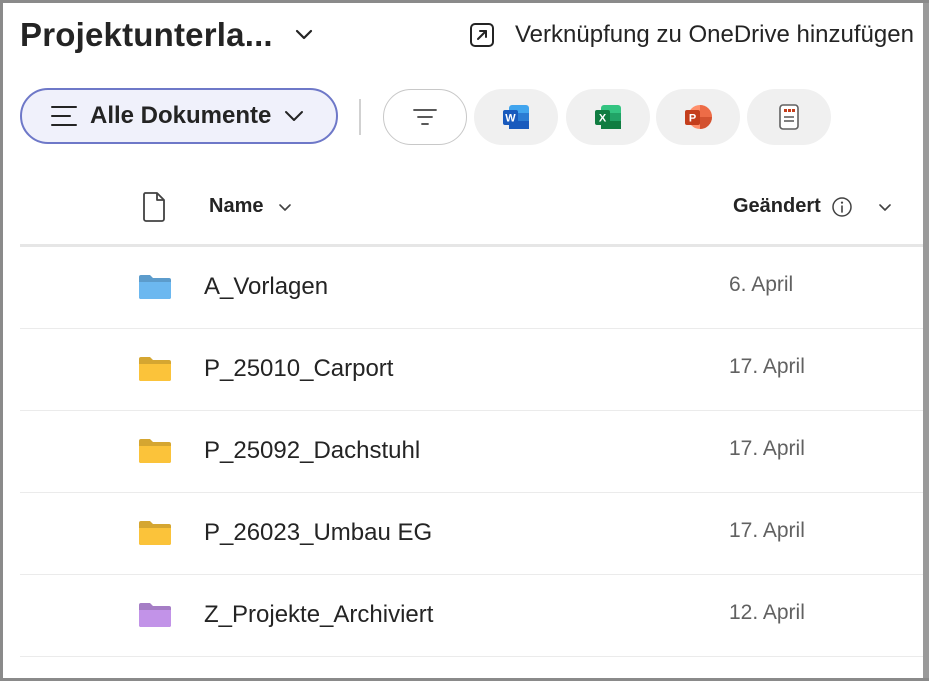 The width and height of the screenshot is (929, 681). Describe the element at coordinates (482, 35) in the screenshot. I see `open-external-icon` at that location.